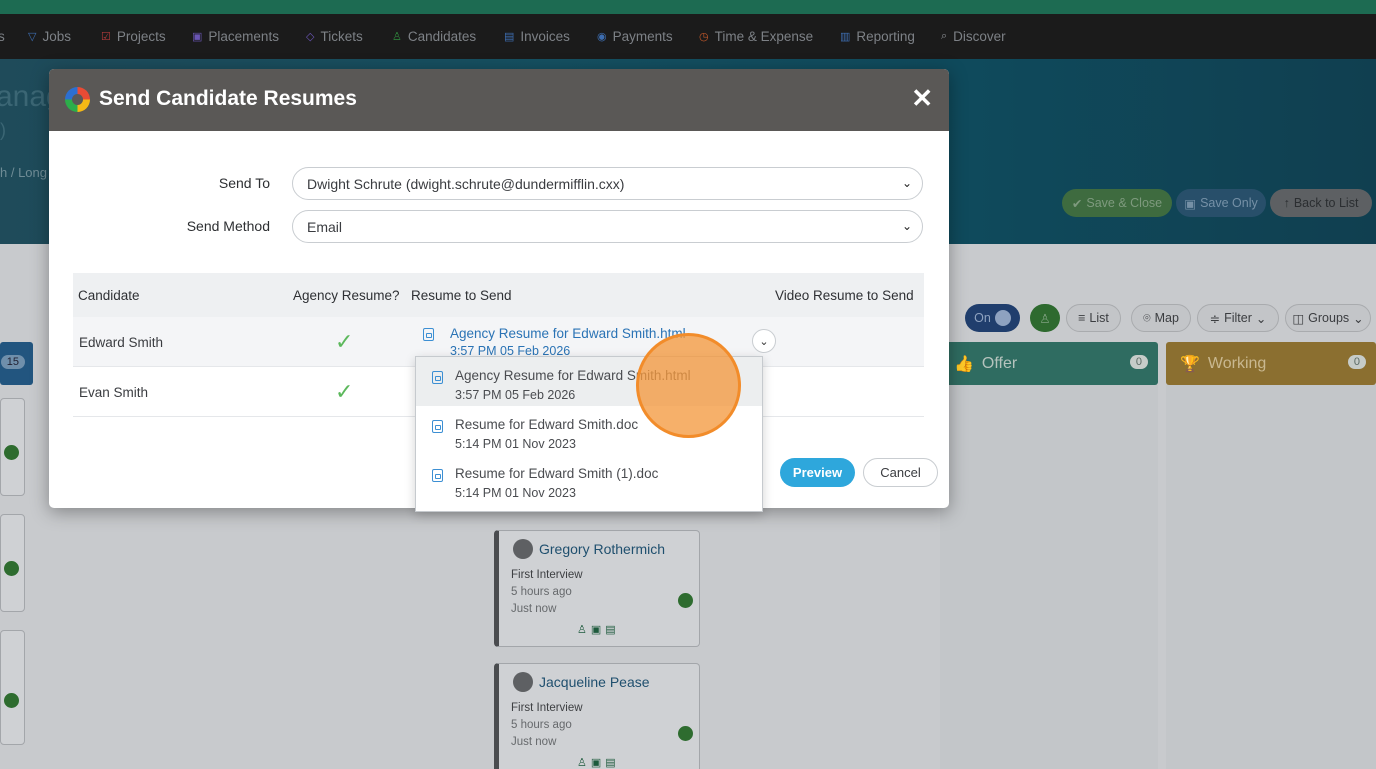  What do you see at coordinates (244, 183) in the screenshot?
I see `send-to-label: Send To` at bounding box center [244, 183].